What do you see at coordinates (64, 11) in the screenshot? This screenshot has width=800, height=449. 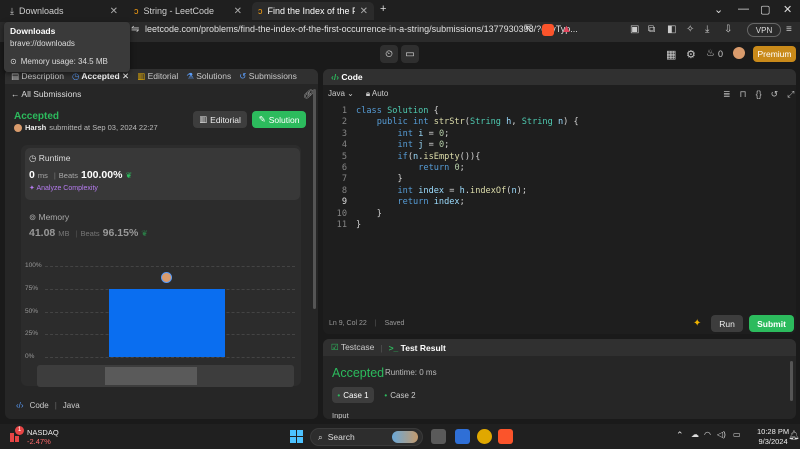 I see `tab-downloads: ⤓ Downloads ✕` at bounding box center [64, 11].